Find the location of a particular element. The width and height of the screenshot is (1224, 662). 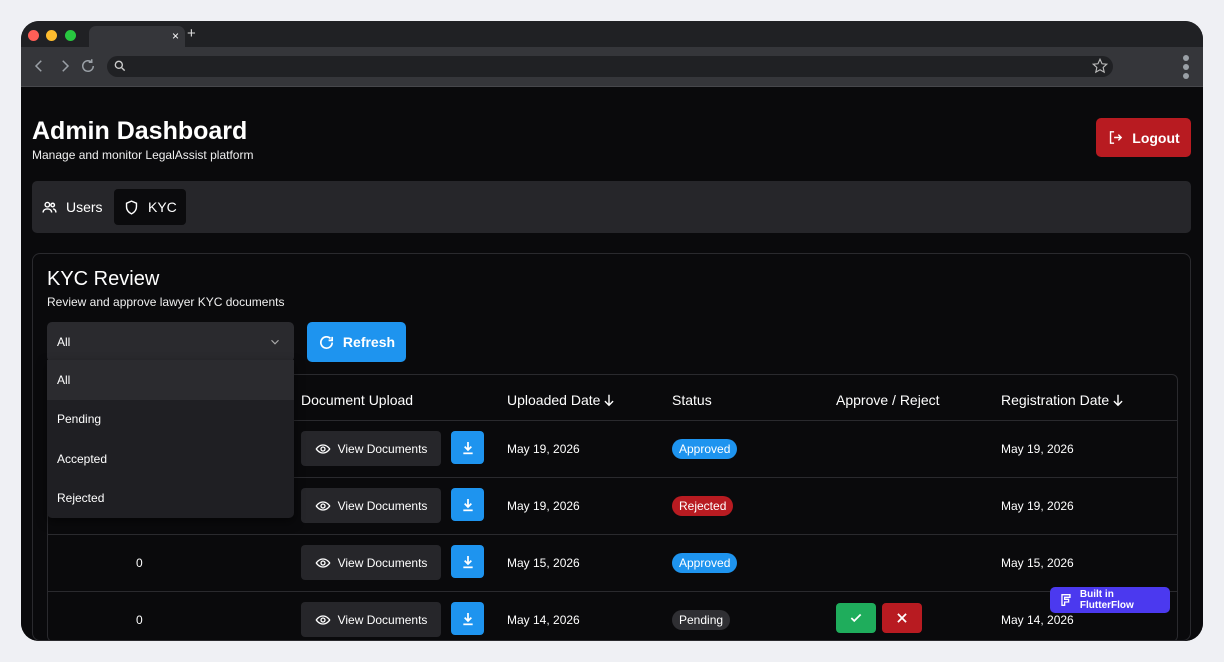

filter-option-accepted: Accepted is located at coordinates (170, 459).